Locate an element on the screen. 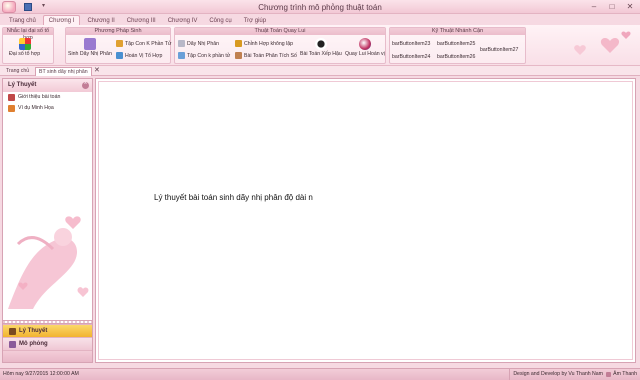 The width and height of the screenshot is (640, 380). cupid-illustration is located at coordinates (48, 262).